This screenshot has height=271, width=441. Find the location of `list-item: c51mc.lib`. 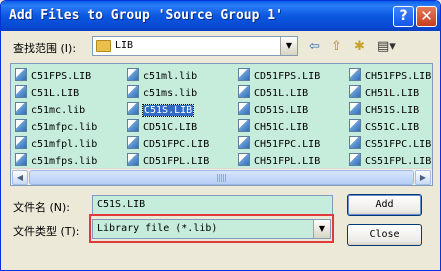

list-item: c51mc.lib is located at coordinates (50, 110).